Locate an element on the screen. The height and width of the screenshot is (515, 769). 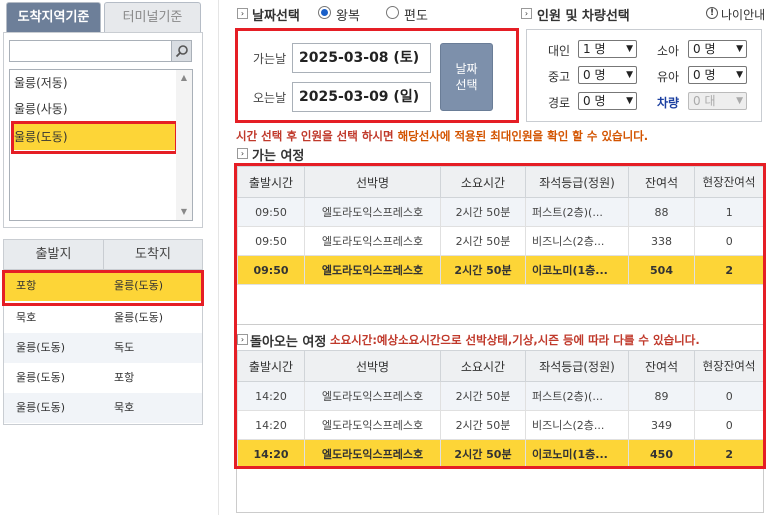
teen-label: 중고 is located at coordinates (559, 77).